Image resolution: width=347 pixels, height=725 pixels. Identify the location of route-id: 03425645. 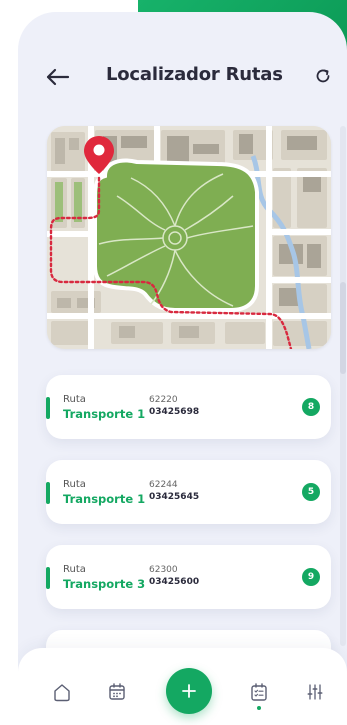
(174, 497).